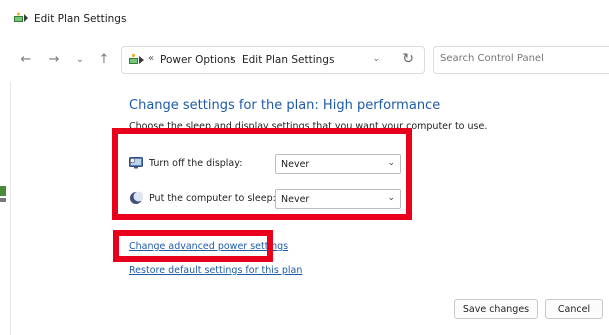  What do you see at coordinates (376, 59) in the screenshot?
I see `address-dropdown-icon: ⌄` at bounding box center [376, 59].